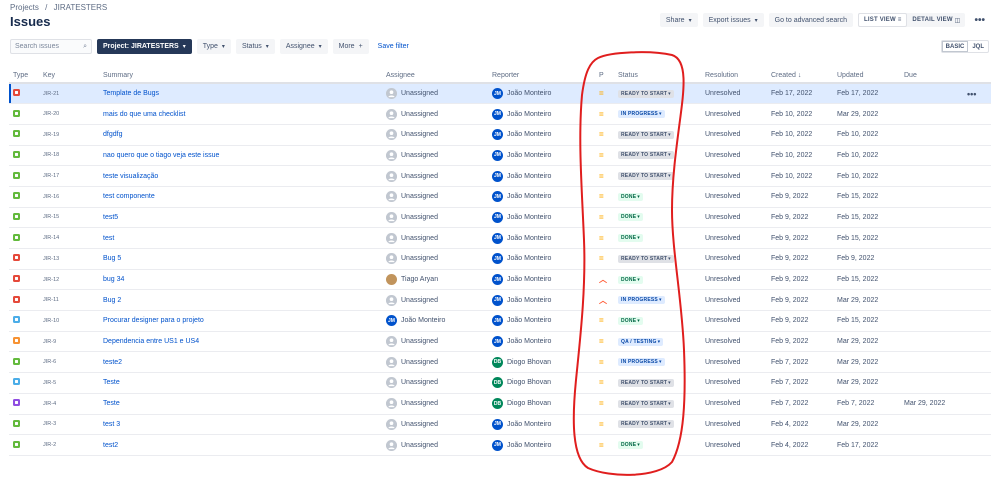 The width and height of the screenshot is (999, 481). Describe the element at coordinates (240, 114) in the screenshot. I see `issue-summary-link: mais do que uma checklist` at that location.